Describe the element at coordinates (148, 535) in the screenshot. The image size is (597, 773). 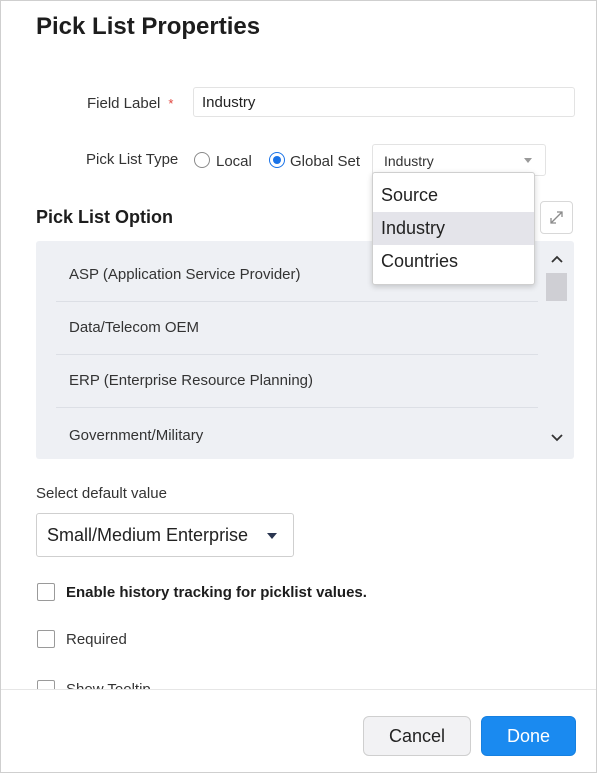
I see `default-value-select-value: Small/Medium Enterprise` at that location.